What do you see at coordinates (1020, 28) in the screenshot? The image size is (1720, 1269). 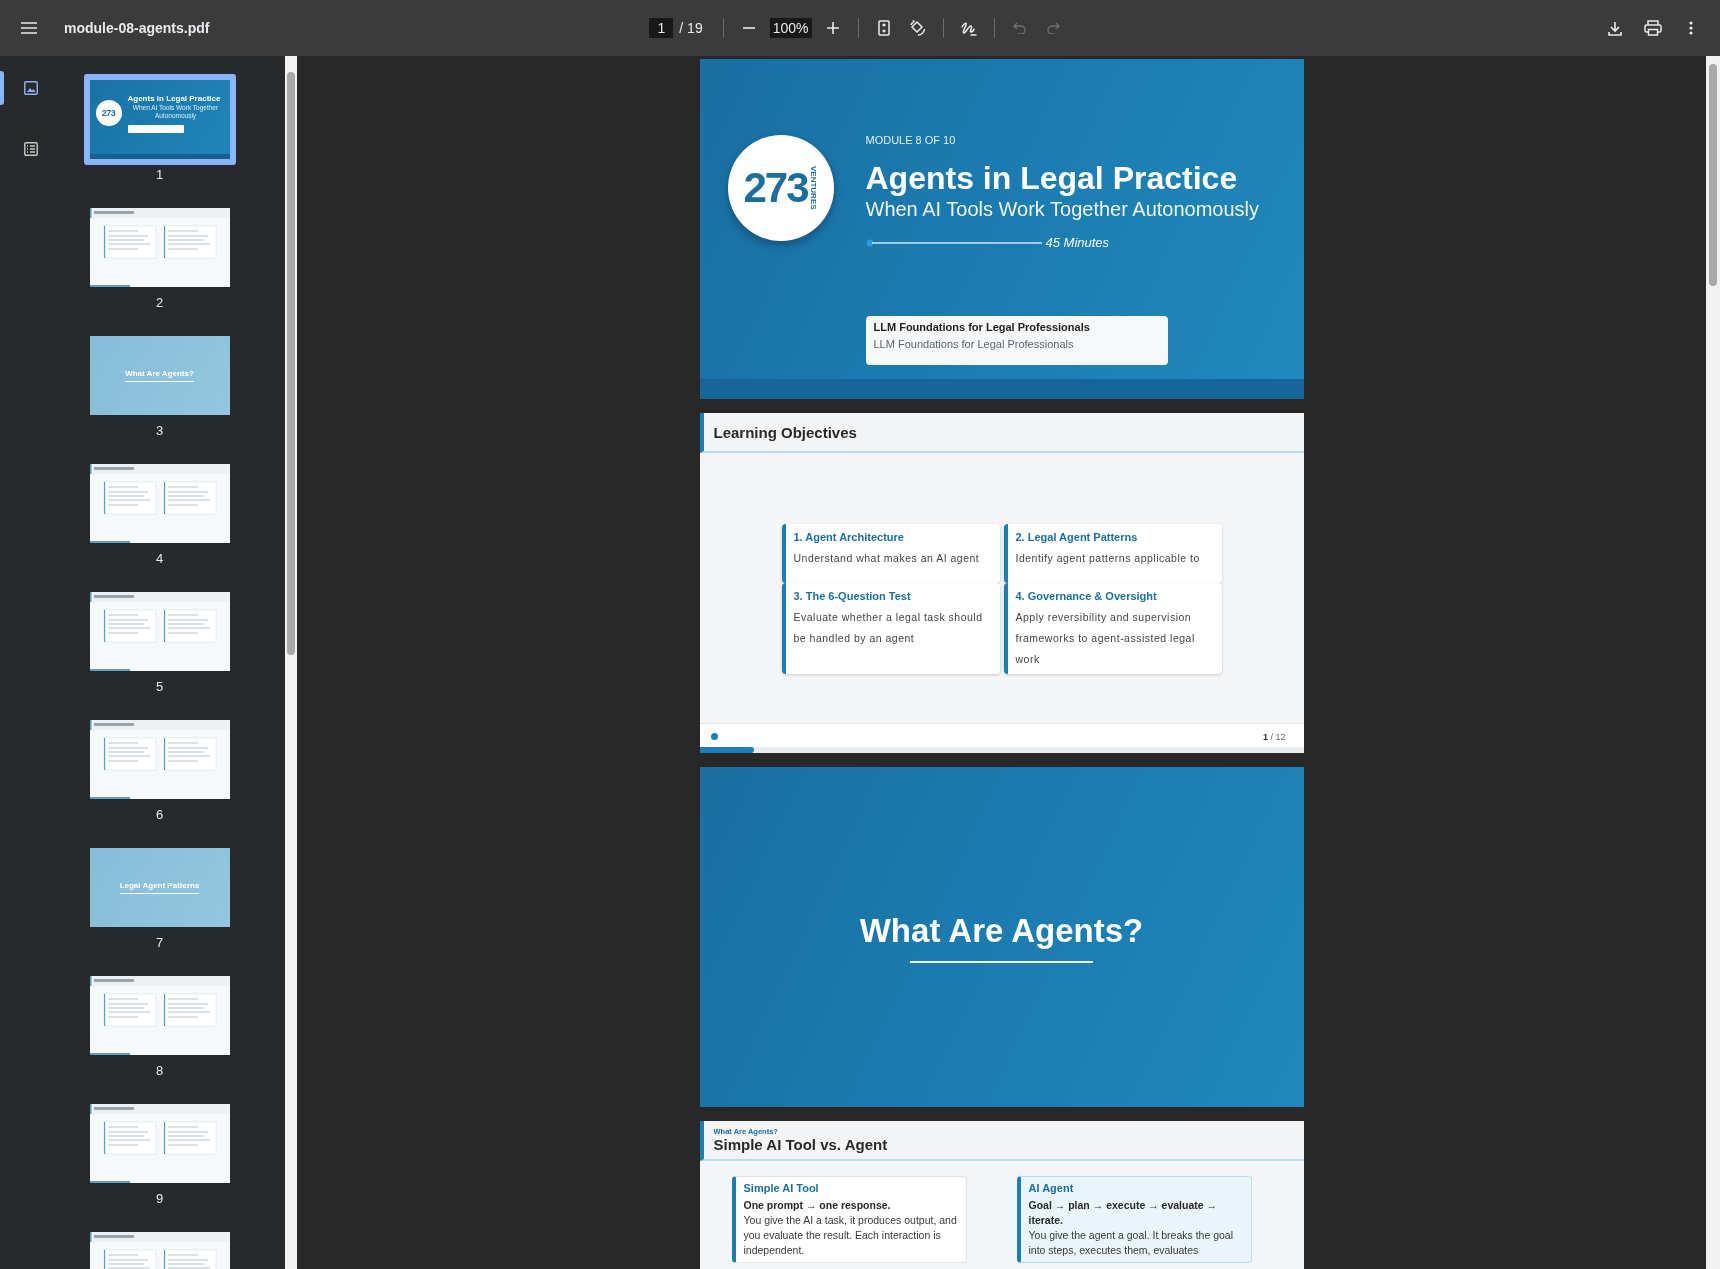 I see `undo-icon` at bounding box center [1020, 28].